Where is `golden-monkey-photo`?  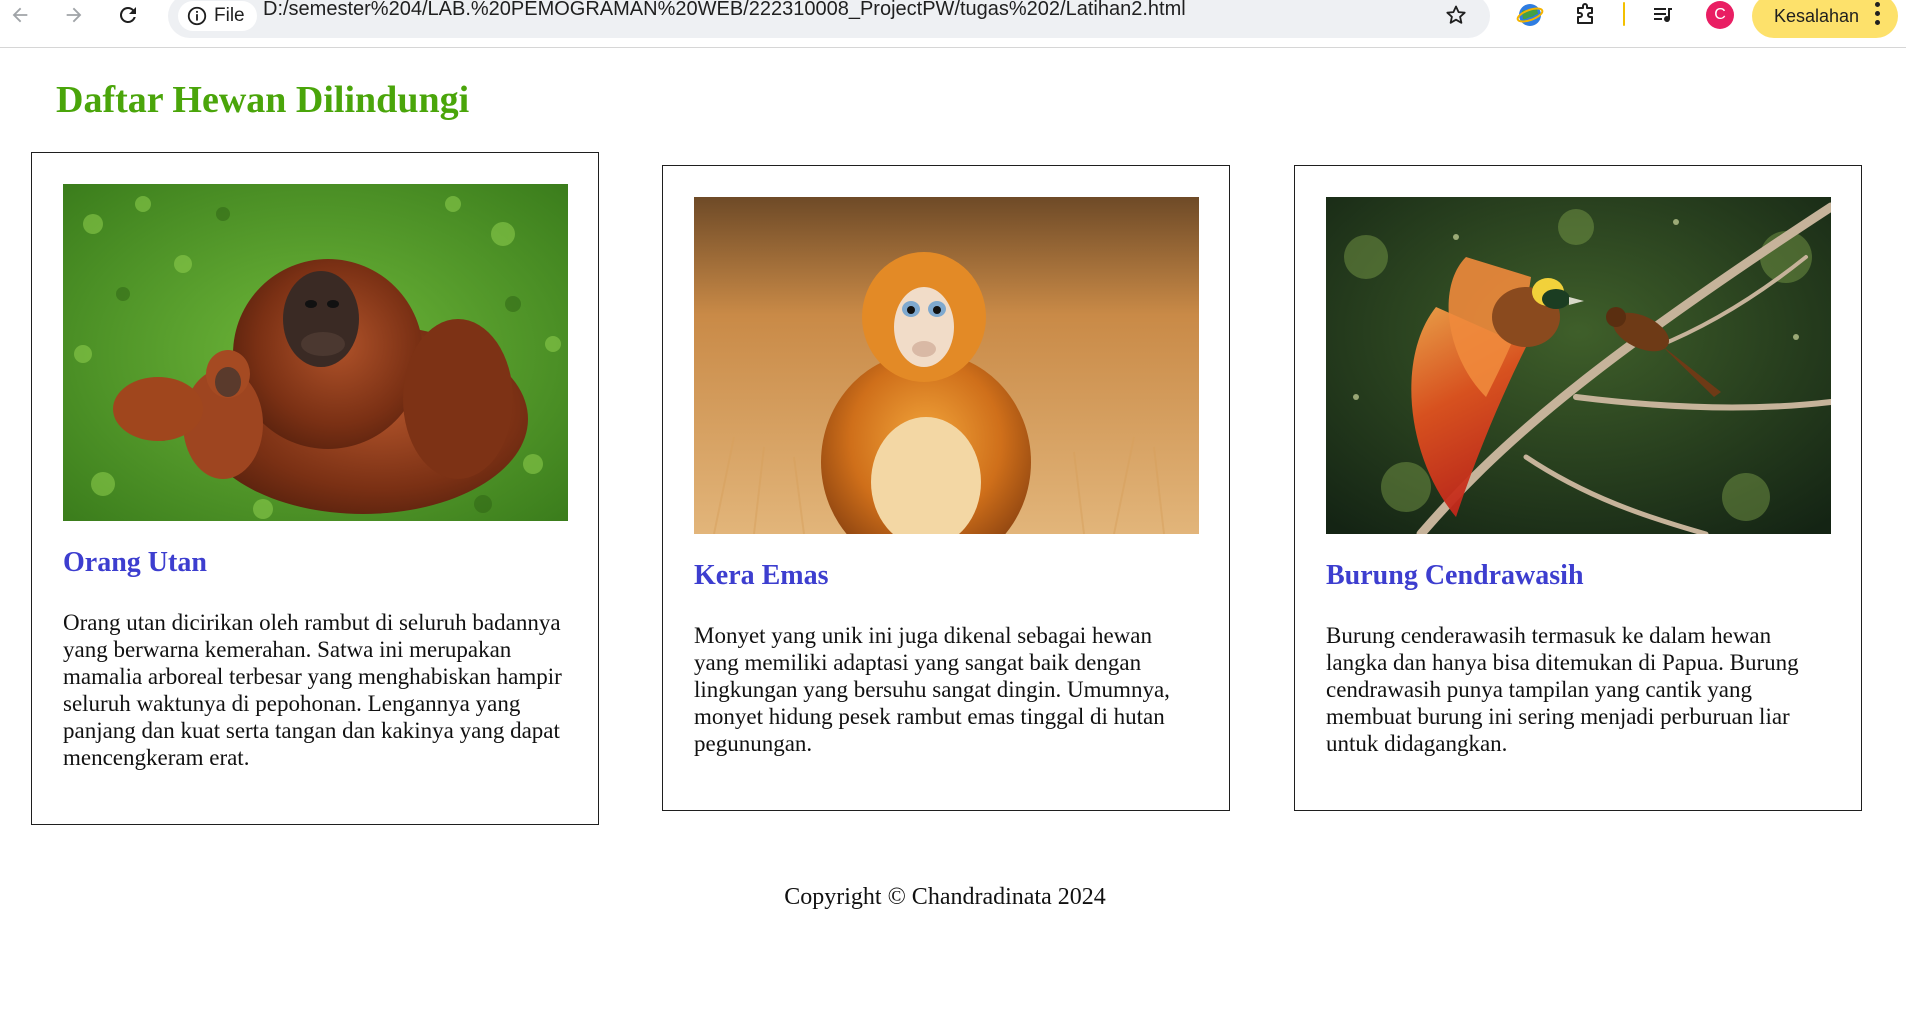
golden-monkey-photo is located at coordinates (946, 365).